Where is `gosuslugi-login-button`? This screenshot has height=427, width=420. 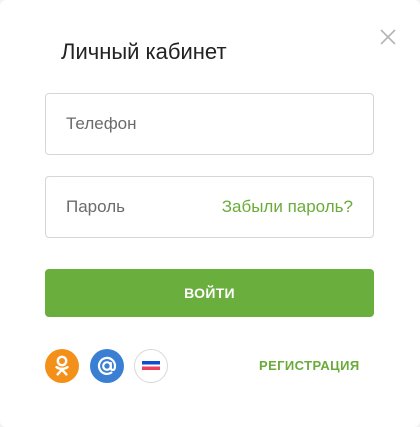 gosuslugi-login-button is located at coordinates (151, 366).